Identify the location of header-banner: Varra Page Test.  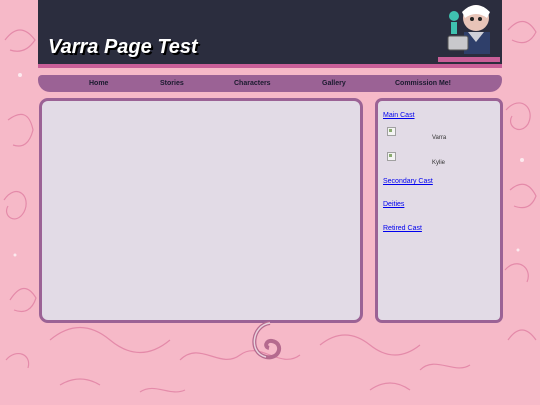
(270, 34).